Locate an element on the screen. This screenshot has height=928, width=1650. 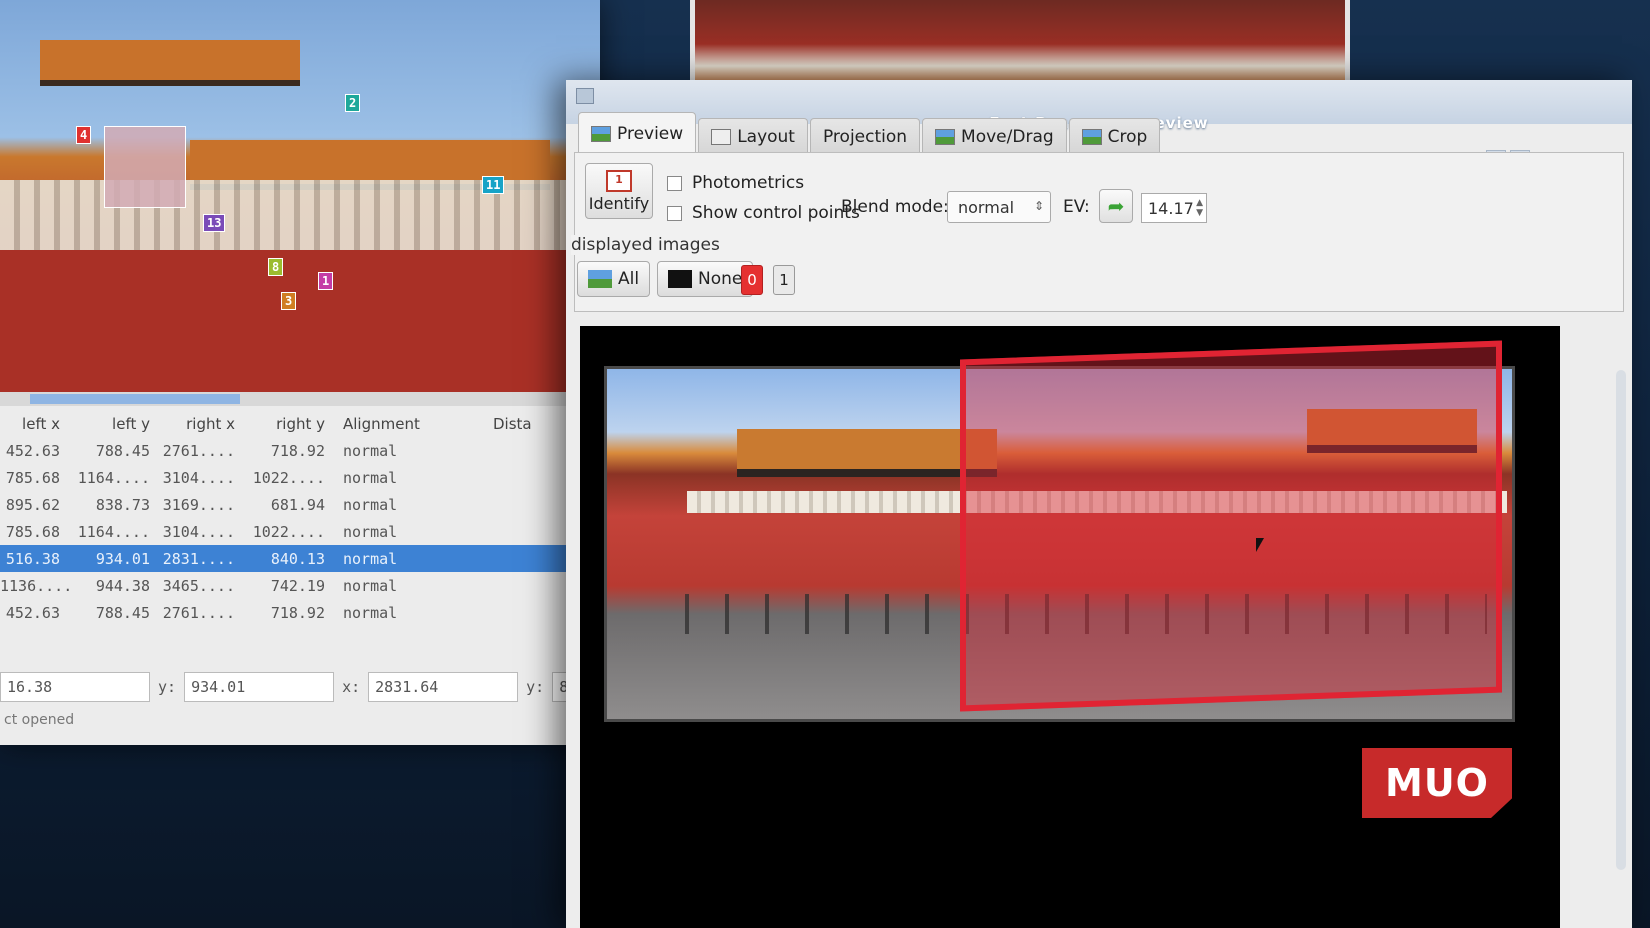
checkbox-label: Photometrics is located at coordinates (748, 183).